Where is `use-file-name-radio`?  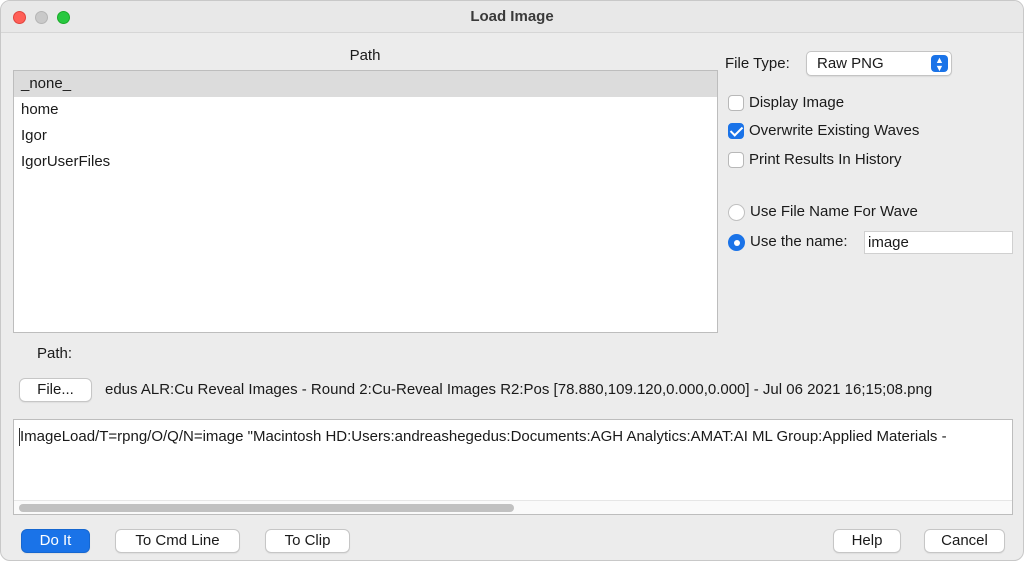 use-file-name-radio is located at coordinates (736, 212).